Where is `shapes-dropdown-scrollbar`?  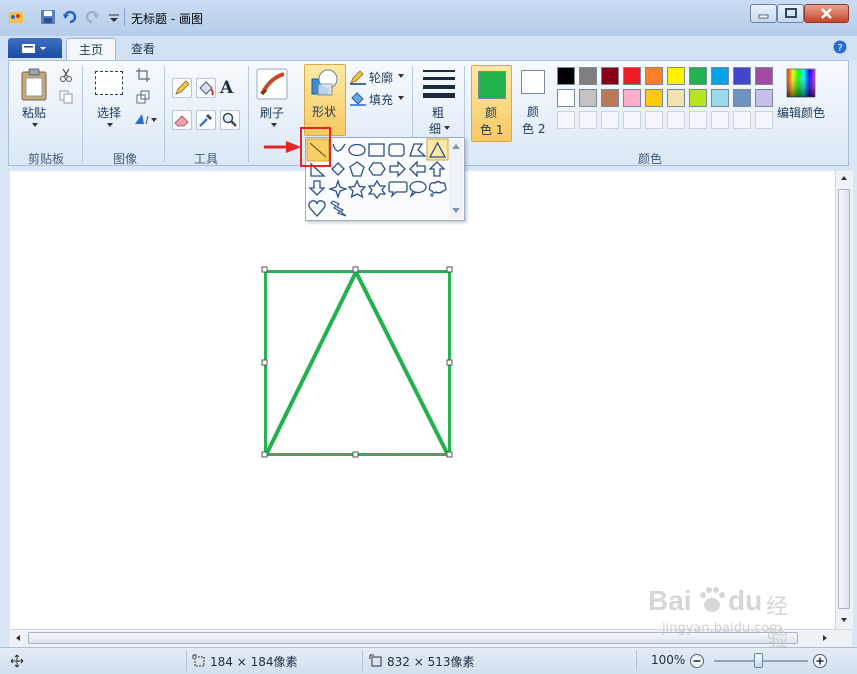
shapes-dropdown-scrollbar is located at coordinates (456, 179).